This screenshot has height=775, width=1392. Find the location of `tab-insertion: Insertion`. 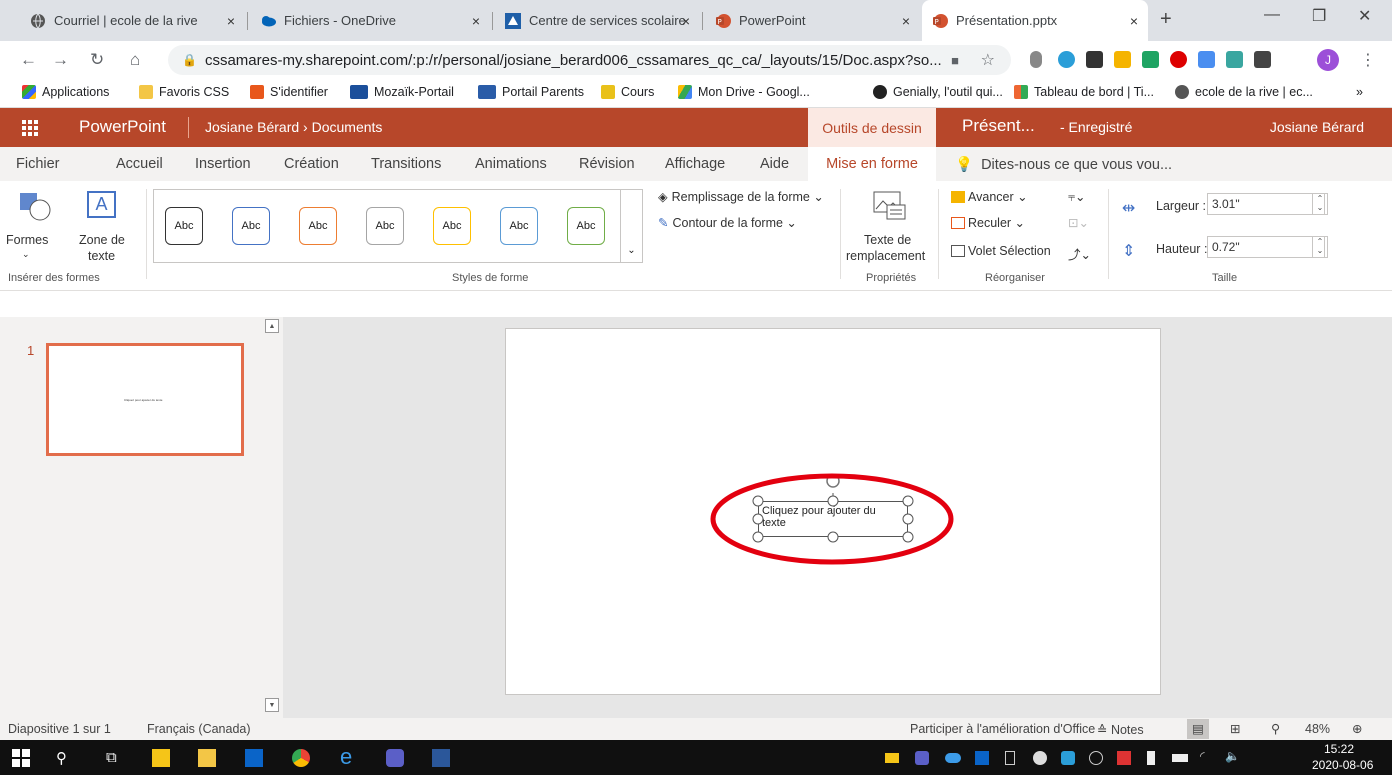

tab-insertion: Insertion is located at coordinates (223, 164).